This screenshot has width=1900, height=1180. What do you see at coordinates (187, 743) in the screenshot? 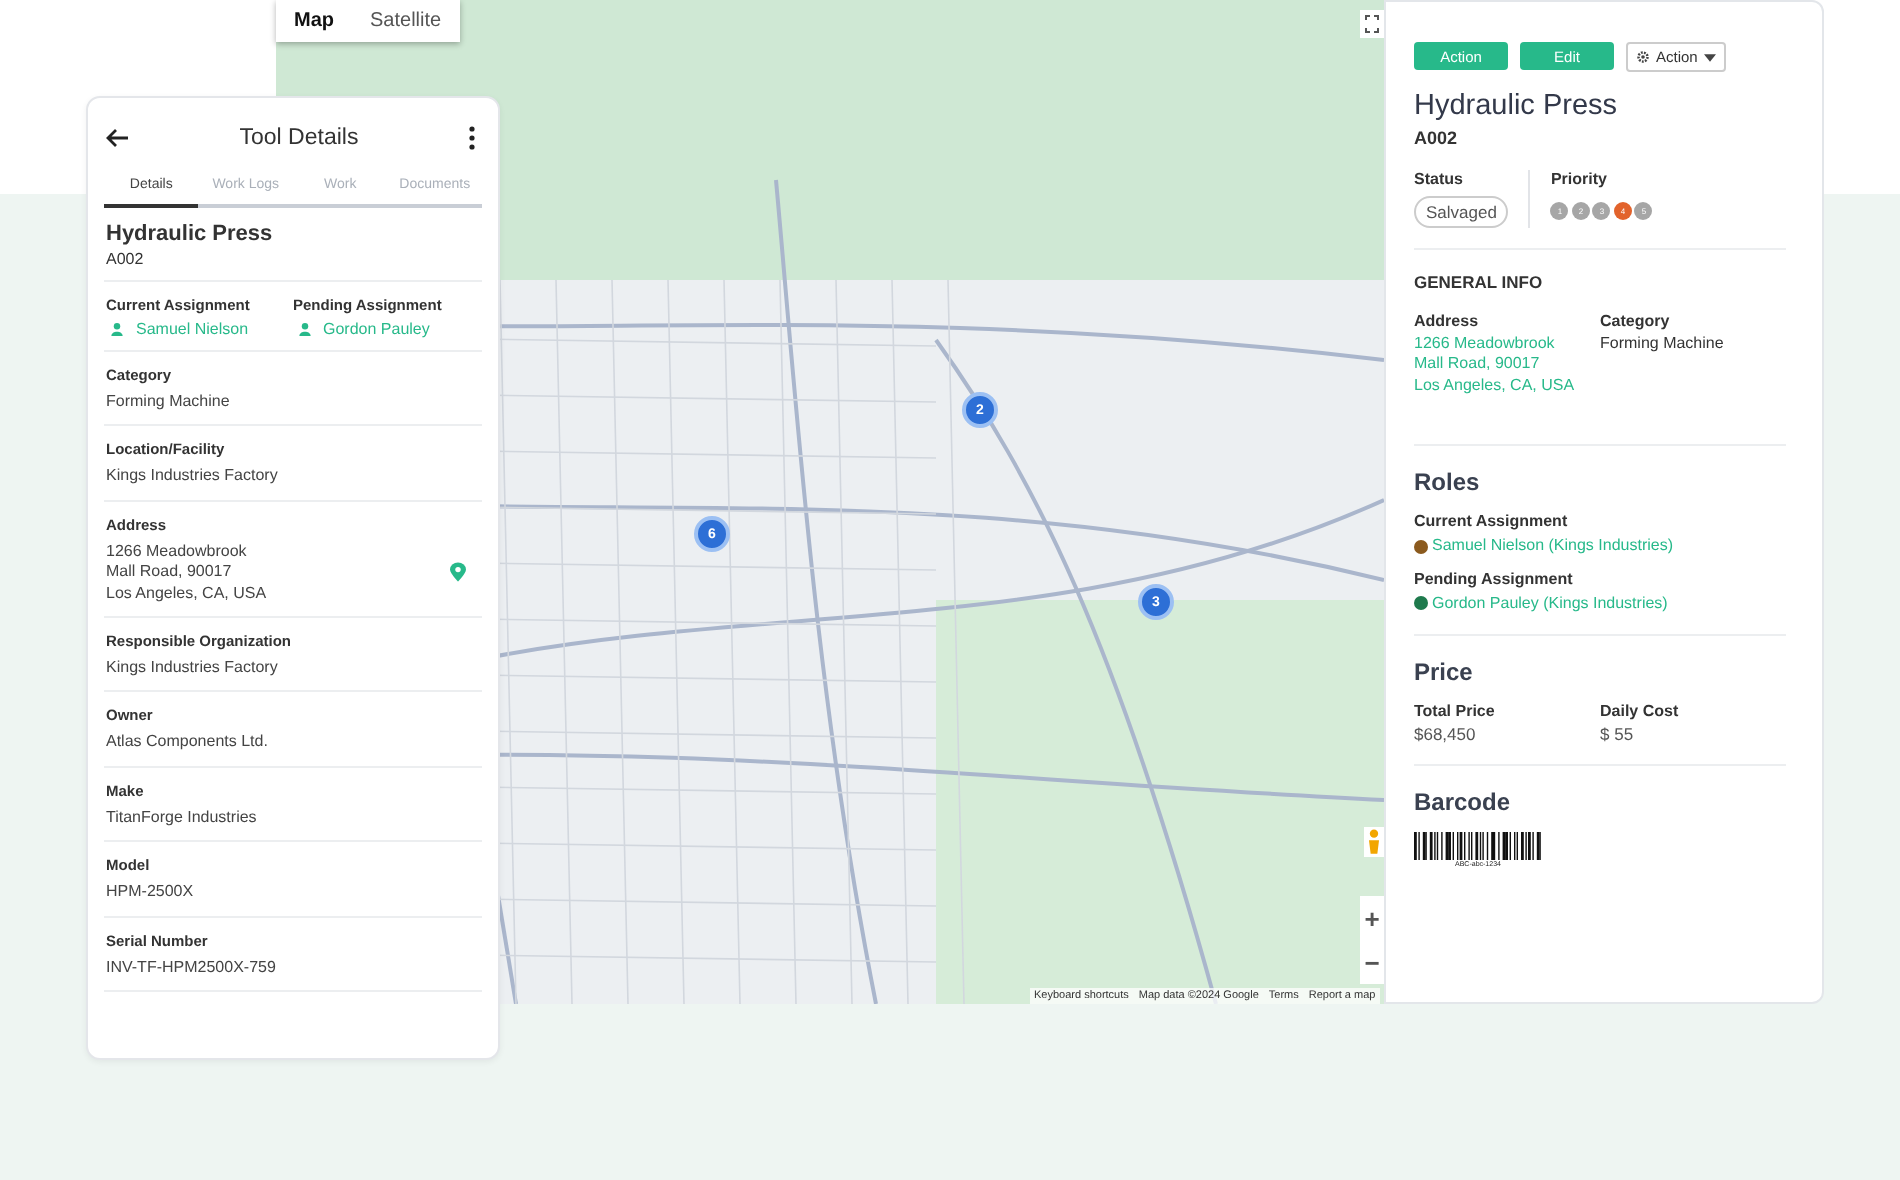
I see `field-value: Atlas Components Ltd.` at bounding box center [187, 743].